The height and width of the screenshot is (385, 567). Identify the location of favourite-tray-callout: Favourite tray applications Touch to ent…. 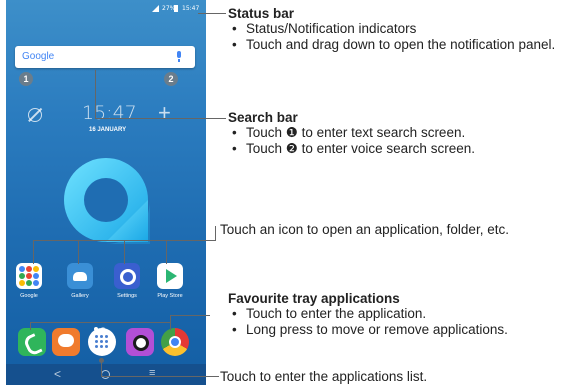
(397, 314).